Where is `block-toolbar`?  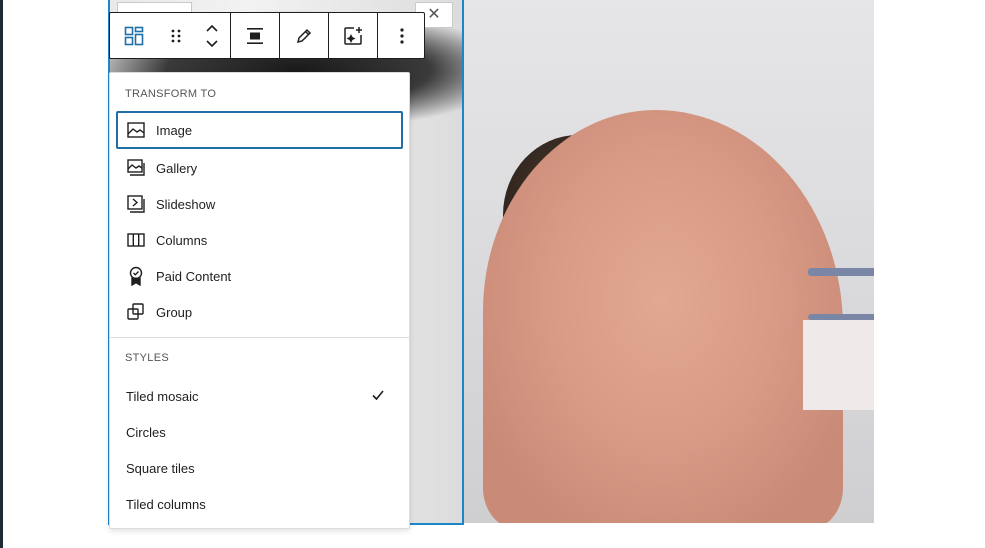
block-toolbar is located at coordinates (267, 35).